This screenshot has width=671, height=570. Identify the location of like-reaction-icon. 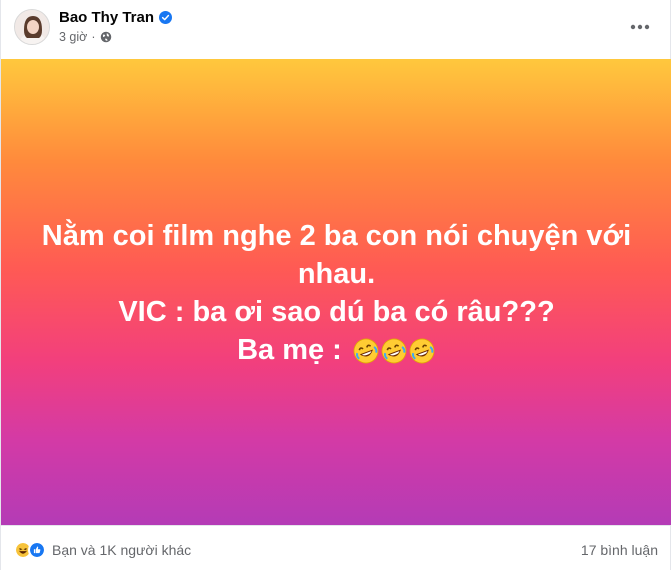
(37, 550).